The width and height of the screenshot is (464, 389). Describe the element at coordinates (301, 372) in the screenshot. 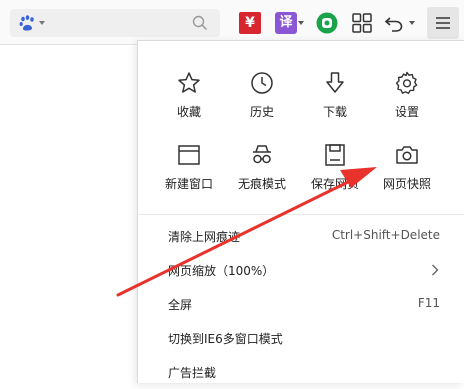

I see `menu-item-ad-blocking: 广告拦截` at that location.